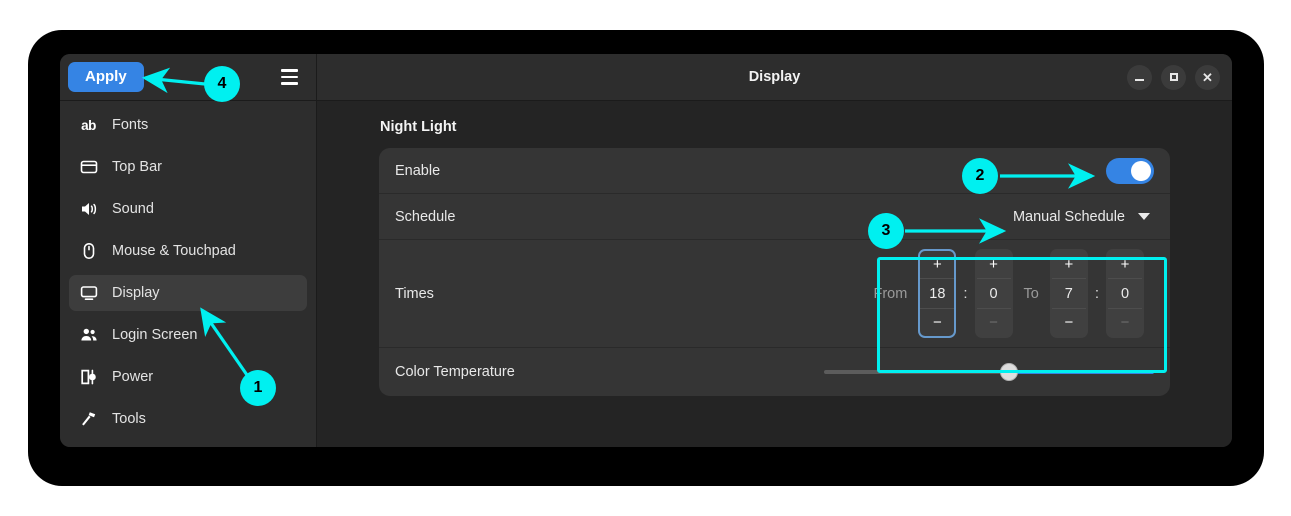 This screenshot has width=1291, height=516. What do you see at coordinates (174, 251) in the screenshot?
I see `sidebar-item-label: Mouse & Touchpad` at bounding box center [174, 251].